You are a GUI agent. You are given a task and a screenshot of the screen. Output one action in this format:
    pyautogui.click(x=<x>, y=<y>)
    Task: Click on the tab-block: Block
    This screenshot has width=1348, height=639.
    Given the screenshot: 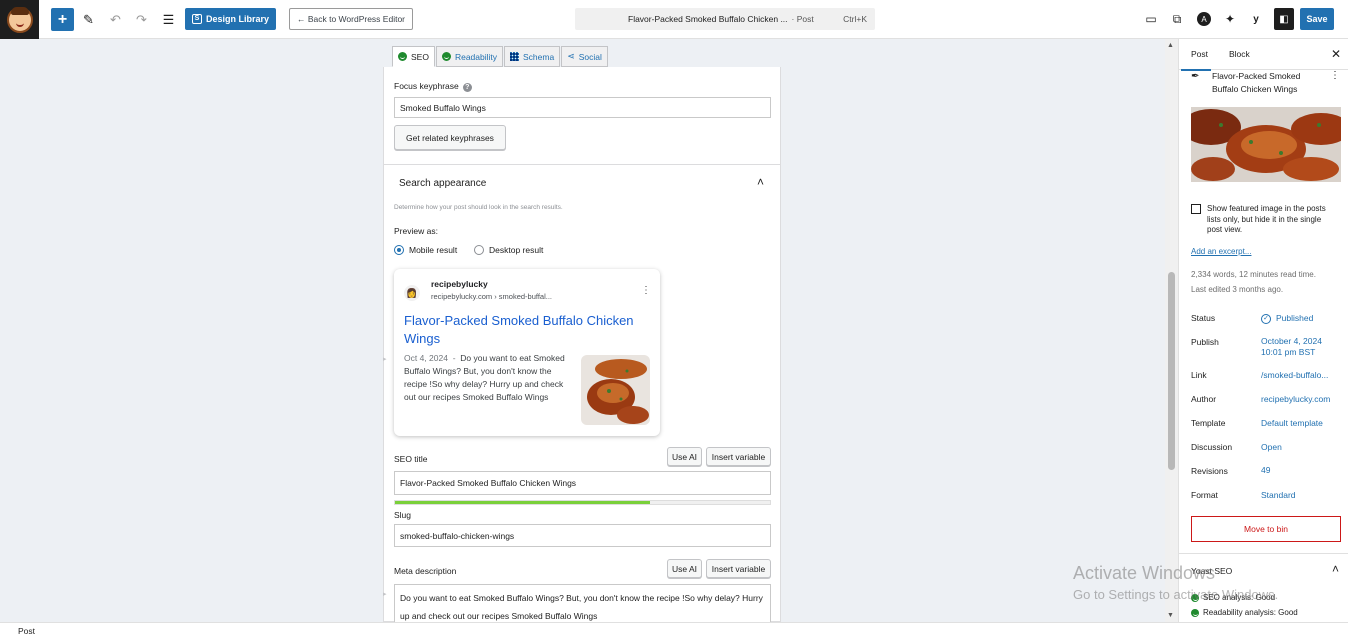 What is the action you would take?
    pyautogui.click(x=1239, y=54)
    